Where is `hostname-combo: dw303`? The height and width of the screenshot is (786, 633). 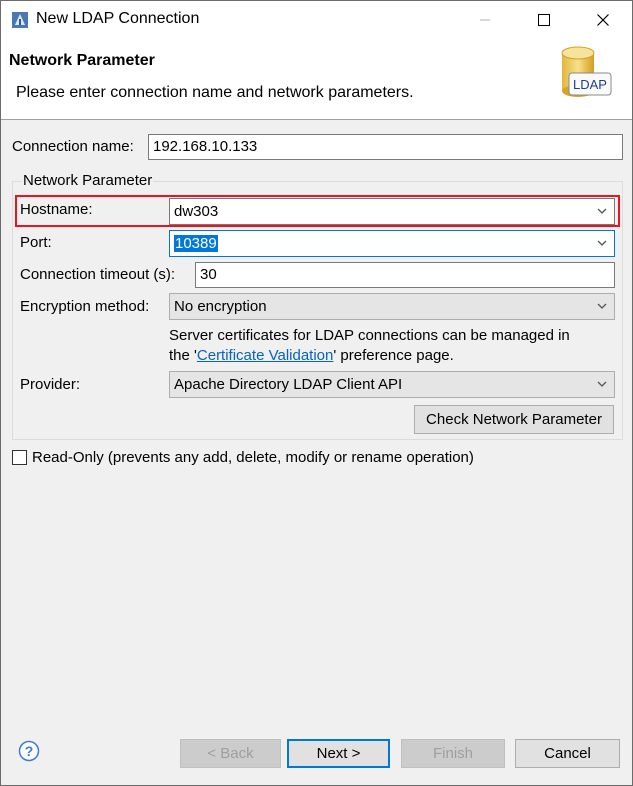 hostname-combo: dw303 is located at coordinates (392, 211).